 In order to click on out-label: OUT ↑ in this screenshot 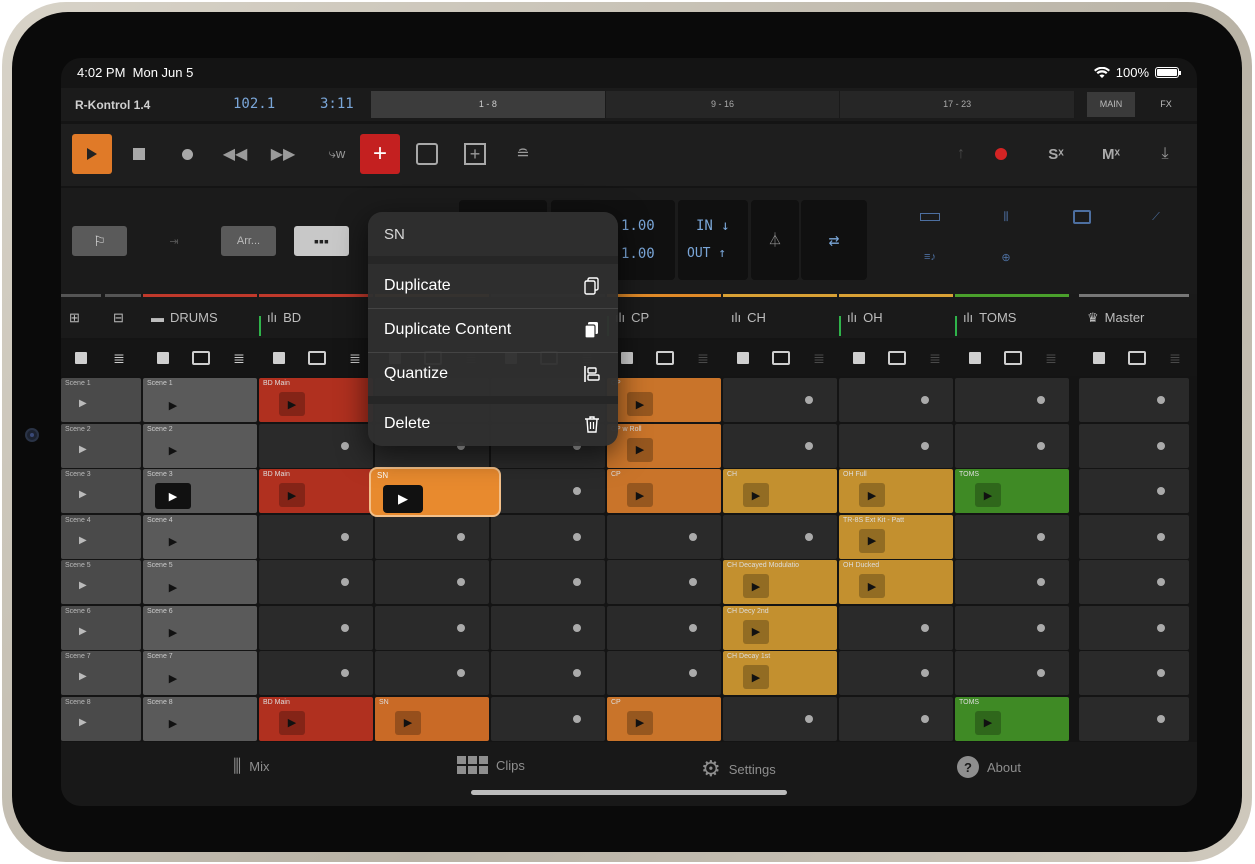, I will do `click(706, 253)`.